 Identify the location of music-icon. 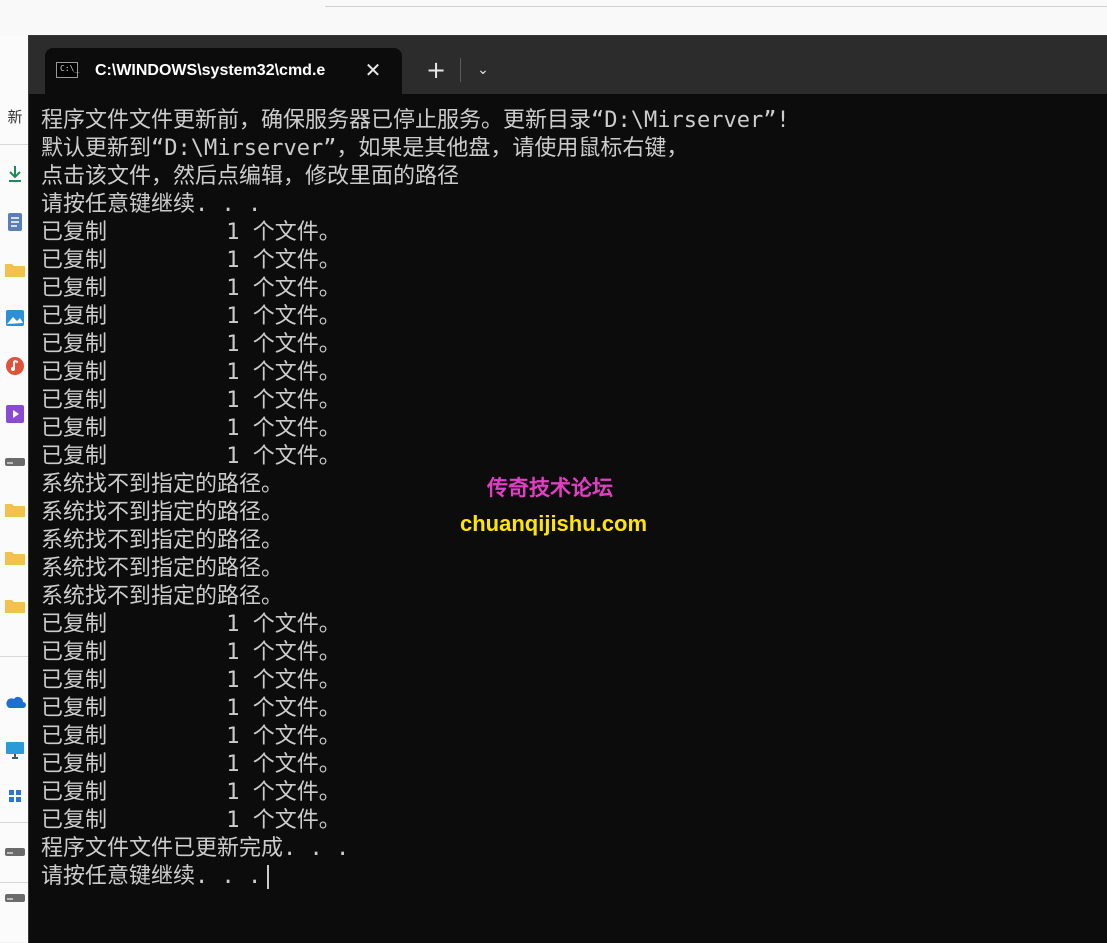
(15, 366).